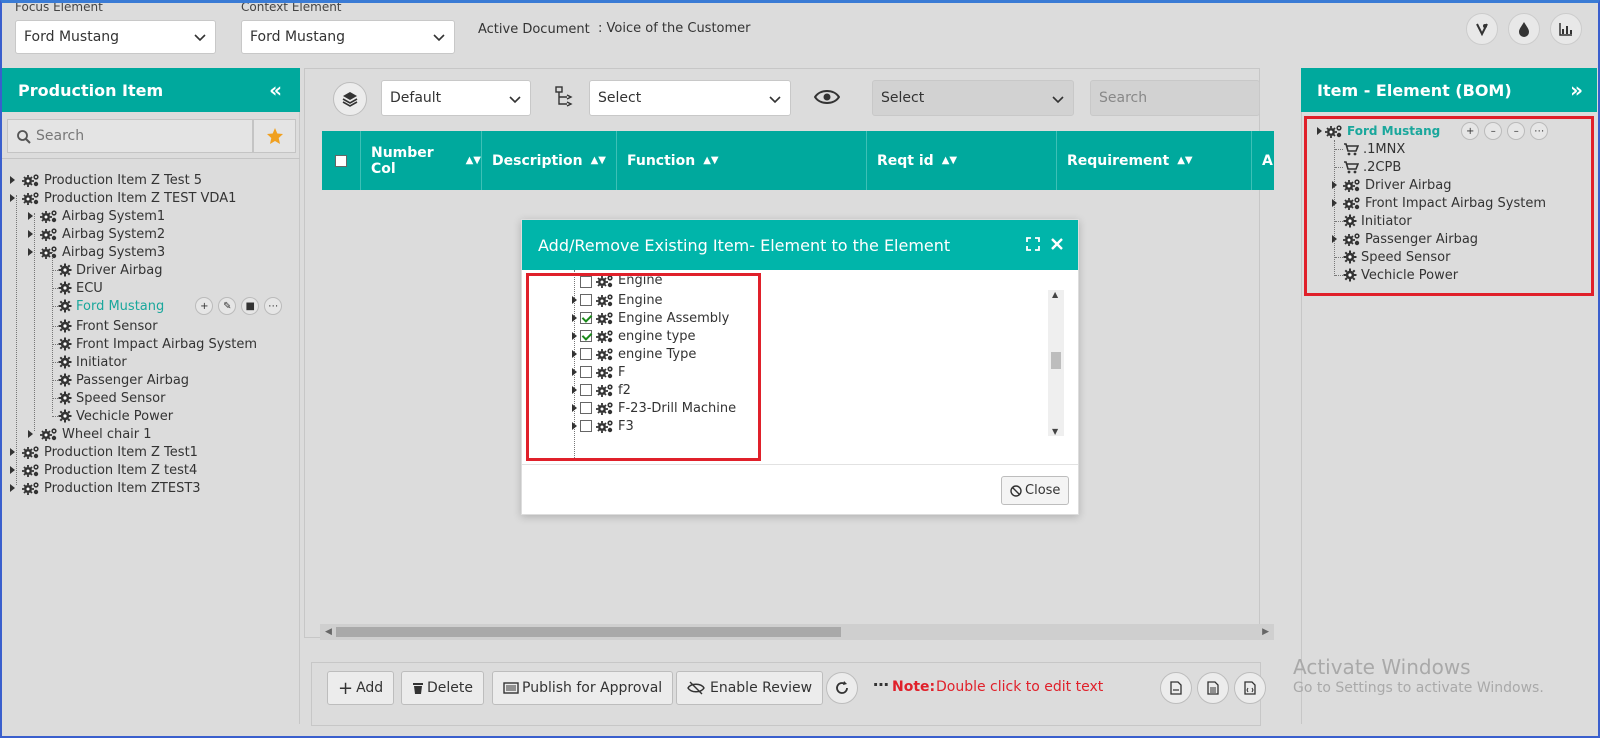 This screenshot has height=738, width=1600. I want to click on bar-chart-icon, so click(1566, 29).